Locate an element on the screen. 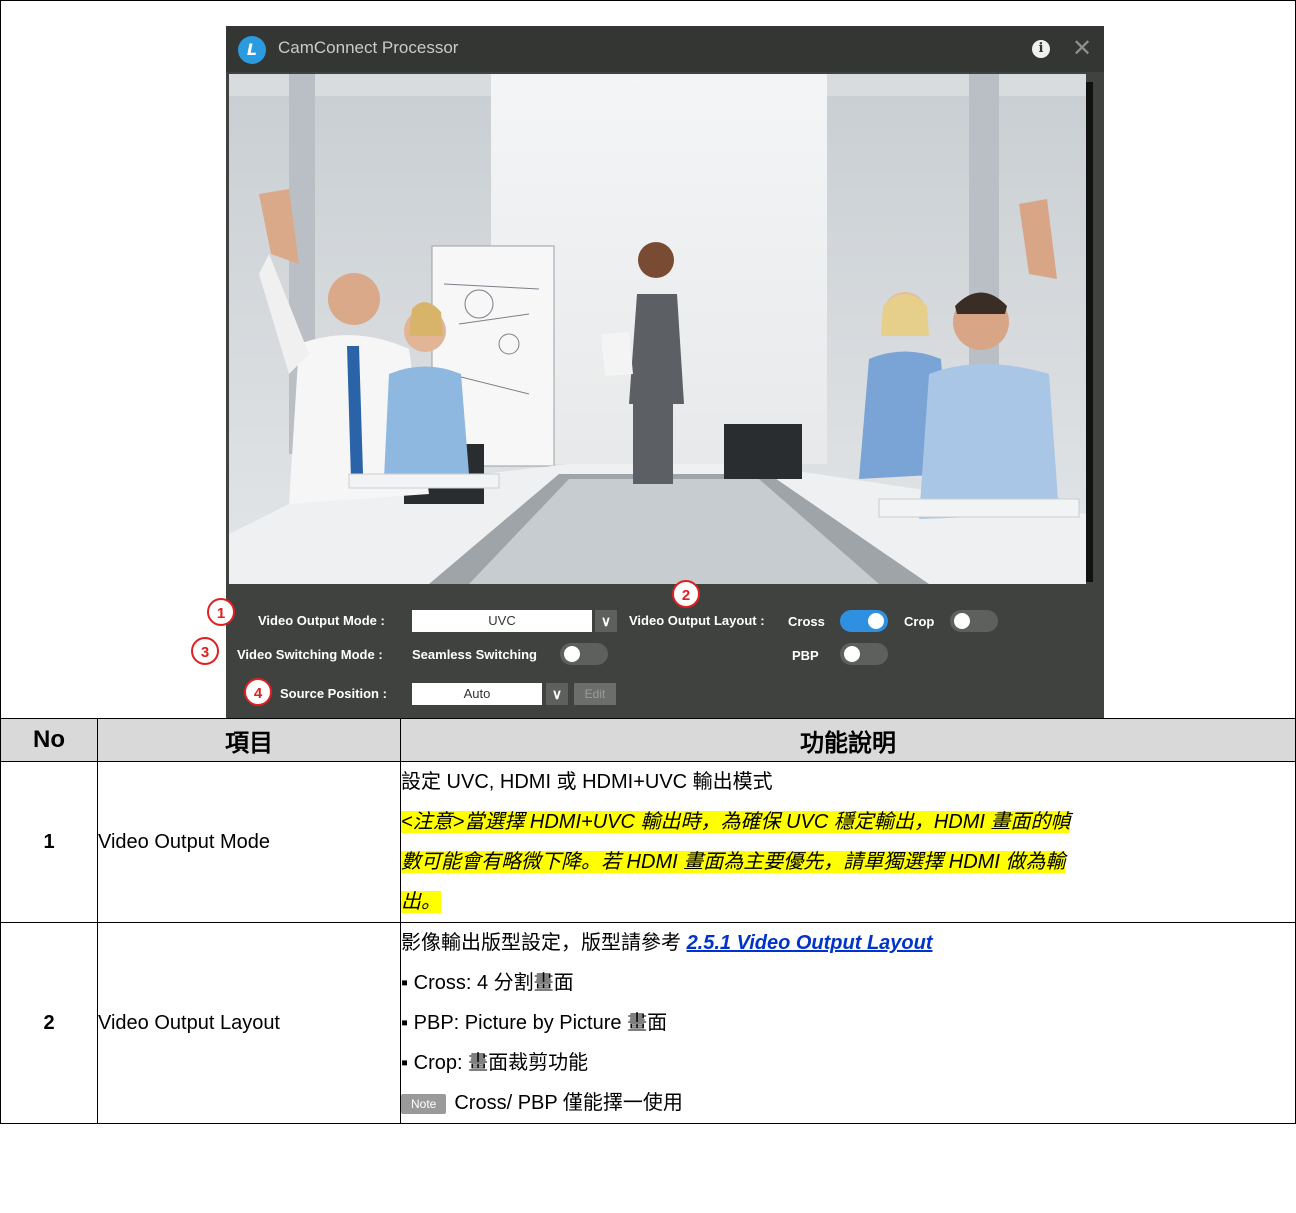  layout-reference-link: 2.5.1 Video Output Layout is located at coordinates (810, 943).